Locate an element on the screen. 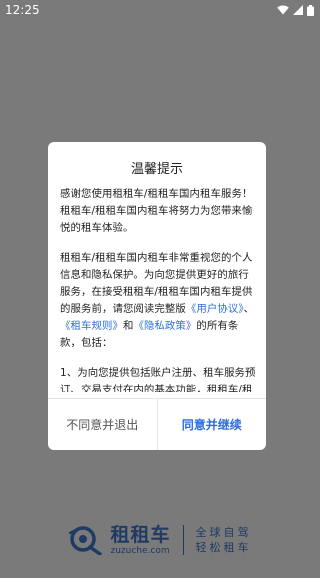 The width and height of the screenshot is (320, 578). status-bar: 12:25 is located at coordinates (160, 10).